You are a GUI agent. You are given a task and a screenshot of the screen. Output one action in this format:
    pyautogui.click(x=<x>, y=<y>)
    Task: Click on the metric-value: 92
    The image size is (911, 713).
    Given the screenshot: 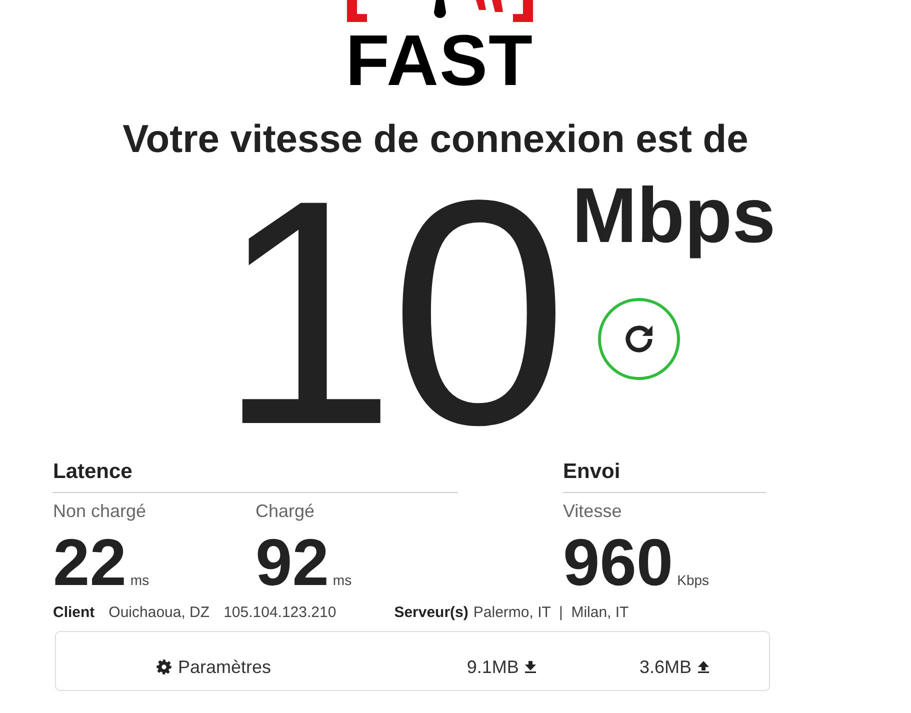 What is the action you would take?
    pyautogui.click(x=292, y=562)
    